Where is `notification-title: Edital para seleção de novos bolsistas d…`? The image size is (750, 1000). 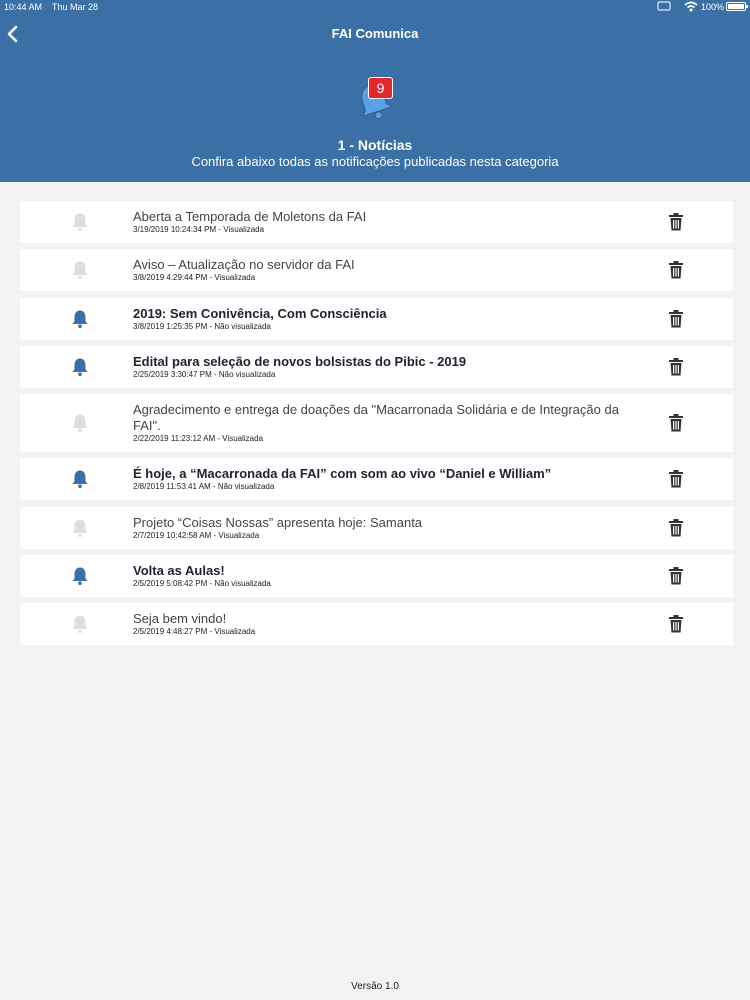 notification-title: Edital para seleção de novos bolsistas d… is located at coordinates (300, 361).